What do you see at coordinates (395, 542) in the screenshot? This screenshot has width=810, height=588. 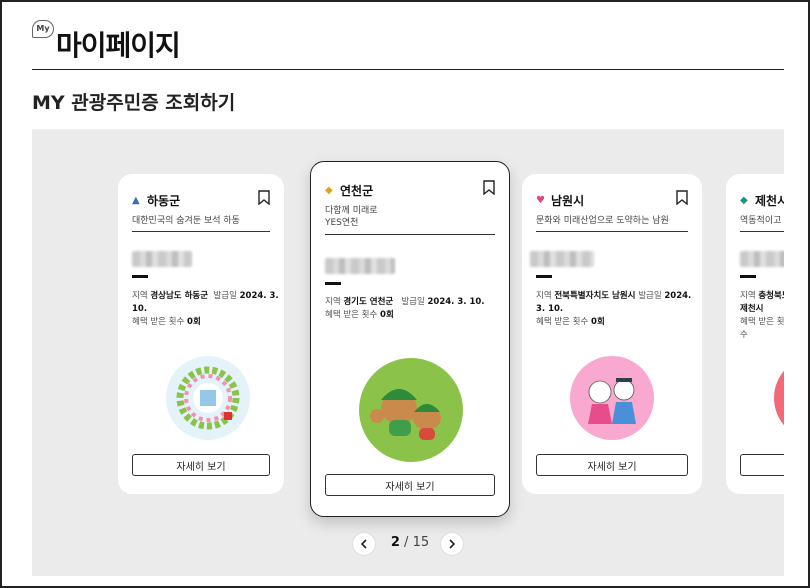 I see `current-page: 2` at bounding box center [395, 542].